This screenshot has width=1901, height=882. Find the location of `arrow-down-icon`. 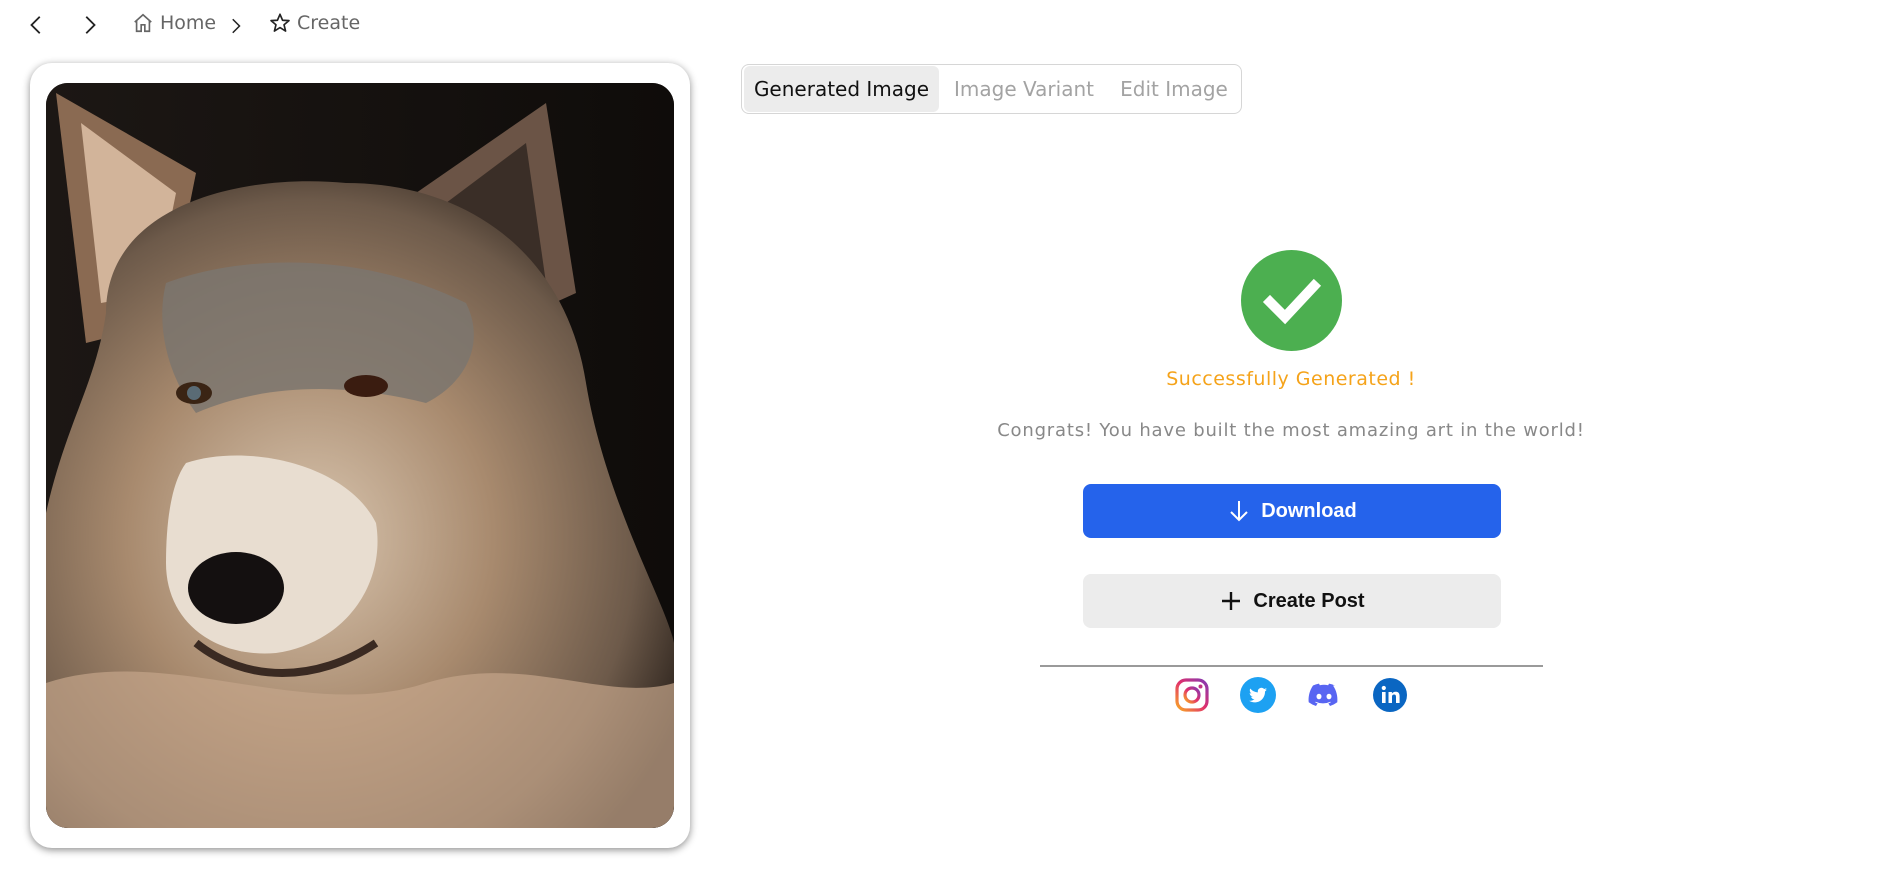

arrow-down-icon is located at coordinates (1239, 511).